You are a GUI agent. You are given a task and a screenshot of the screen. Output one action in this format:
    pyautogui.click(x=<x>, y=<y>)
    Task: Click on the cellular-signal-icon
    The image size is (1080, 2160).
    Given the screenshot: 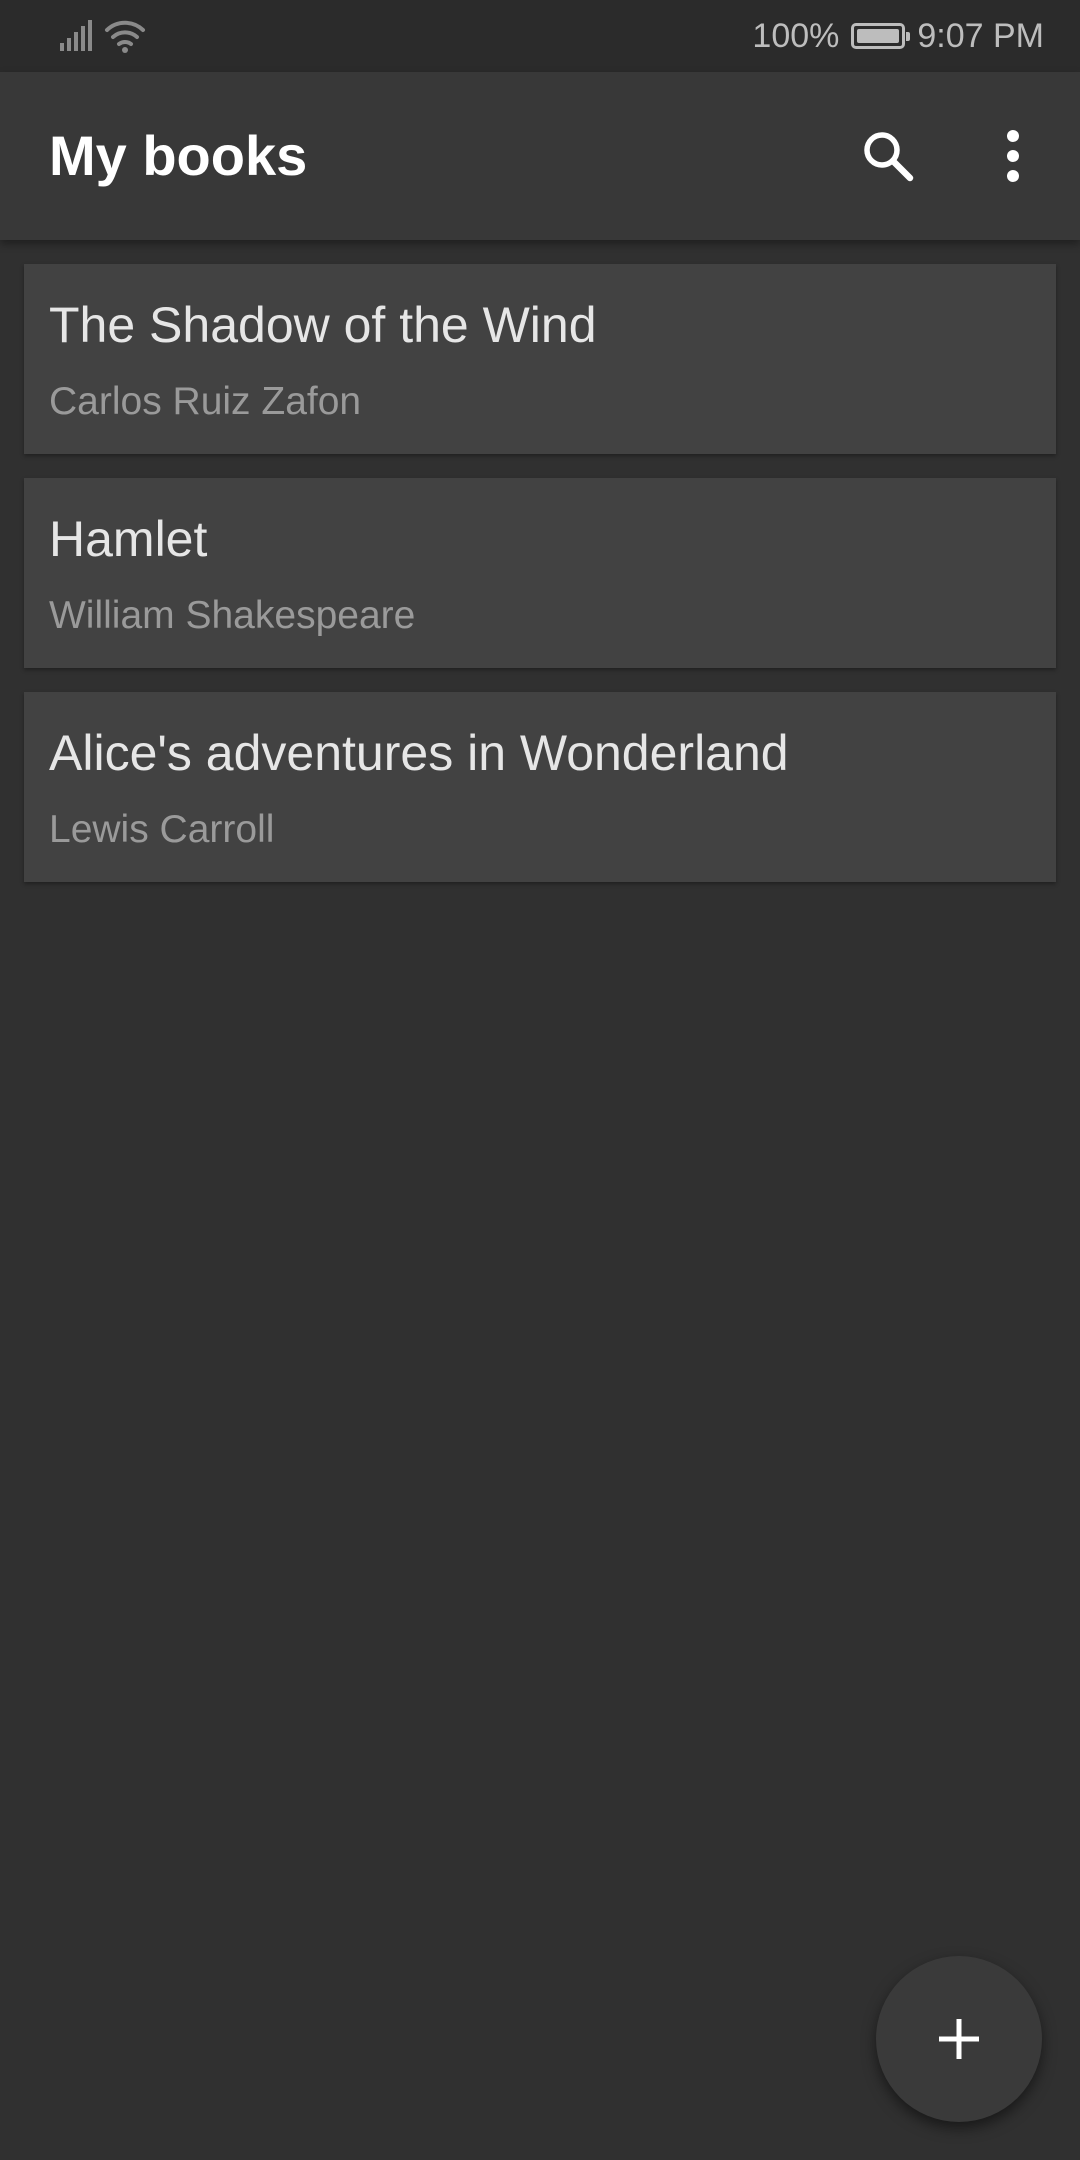 What is the action you would take?
    pyautogui.click(x=76, y=35)
    